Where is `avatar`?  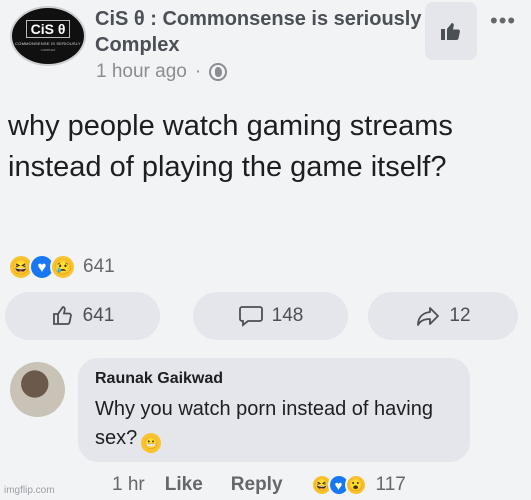 avatar is located at coordinates (37, 389).